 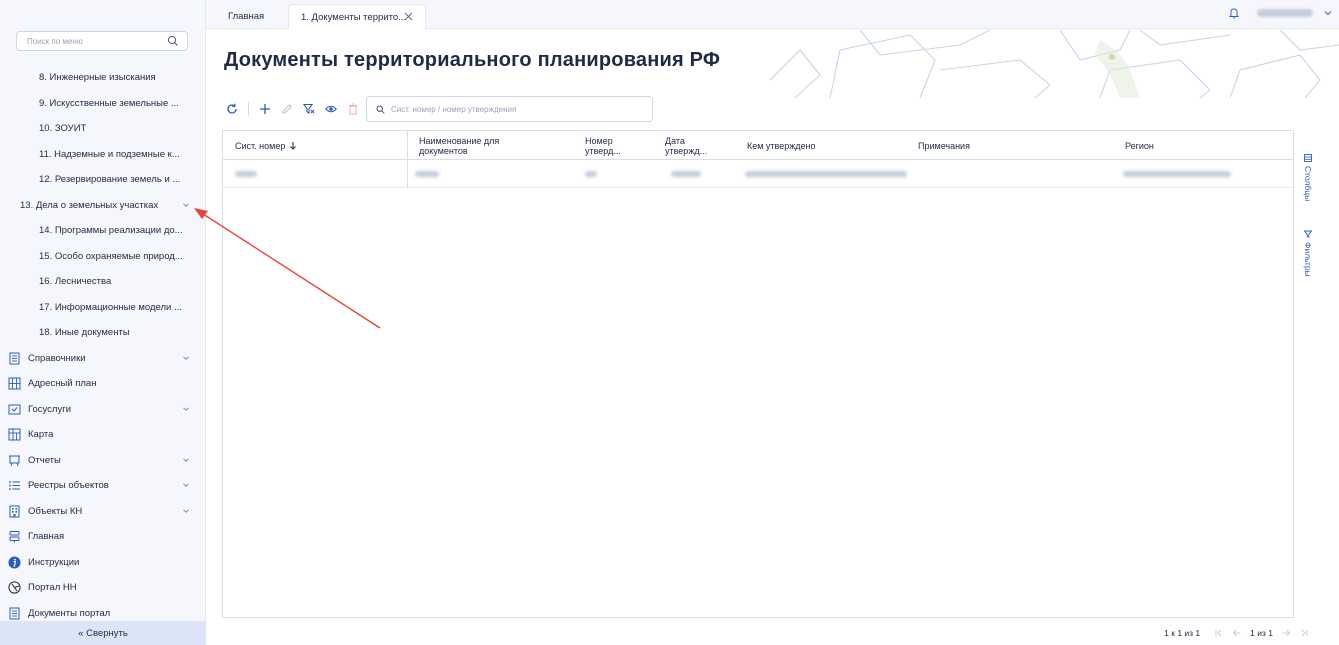 What do you see at coordinates (781, 145) in the screenshot?
I see `column-header-label: Кем утверждено` at bounding box center [781, 145].